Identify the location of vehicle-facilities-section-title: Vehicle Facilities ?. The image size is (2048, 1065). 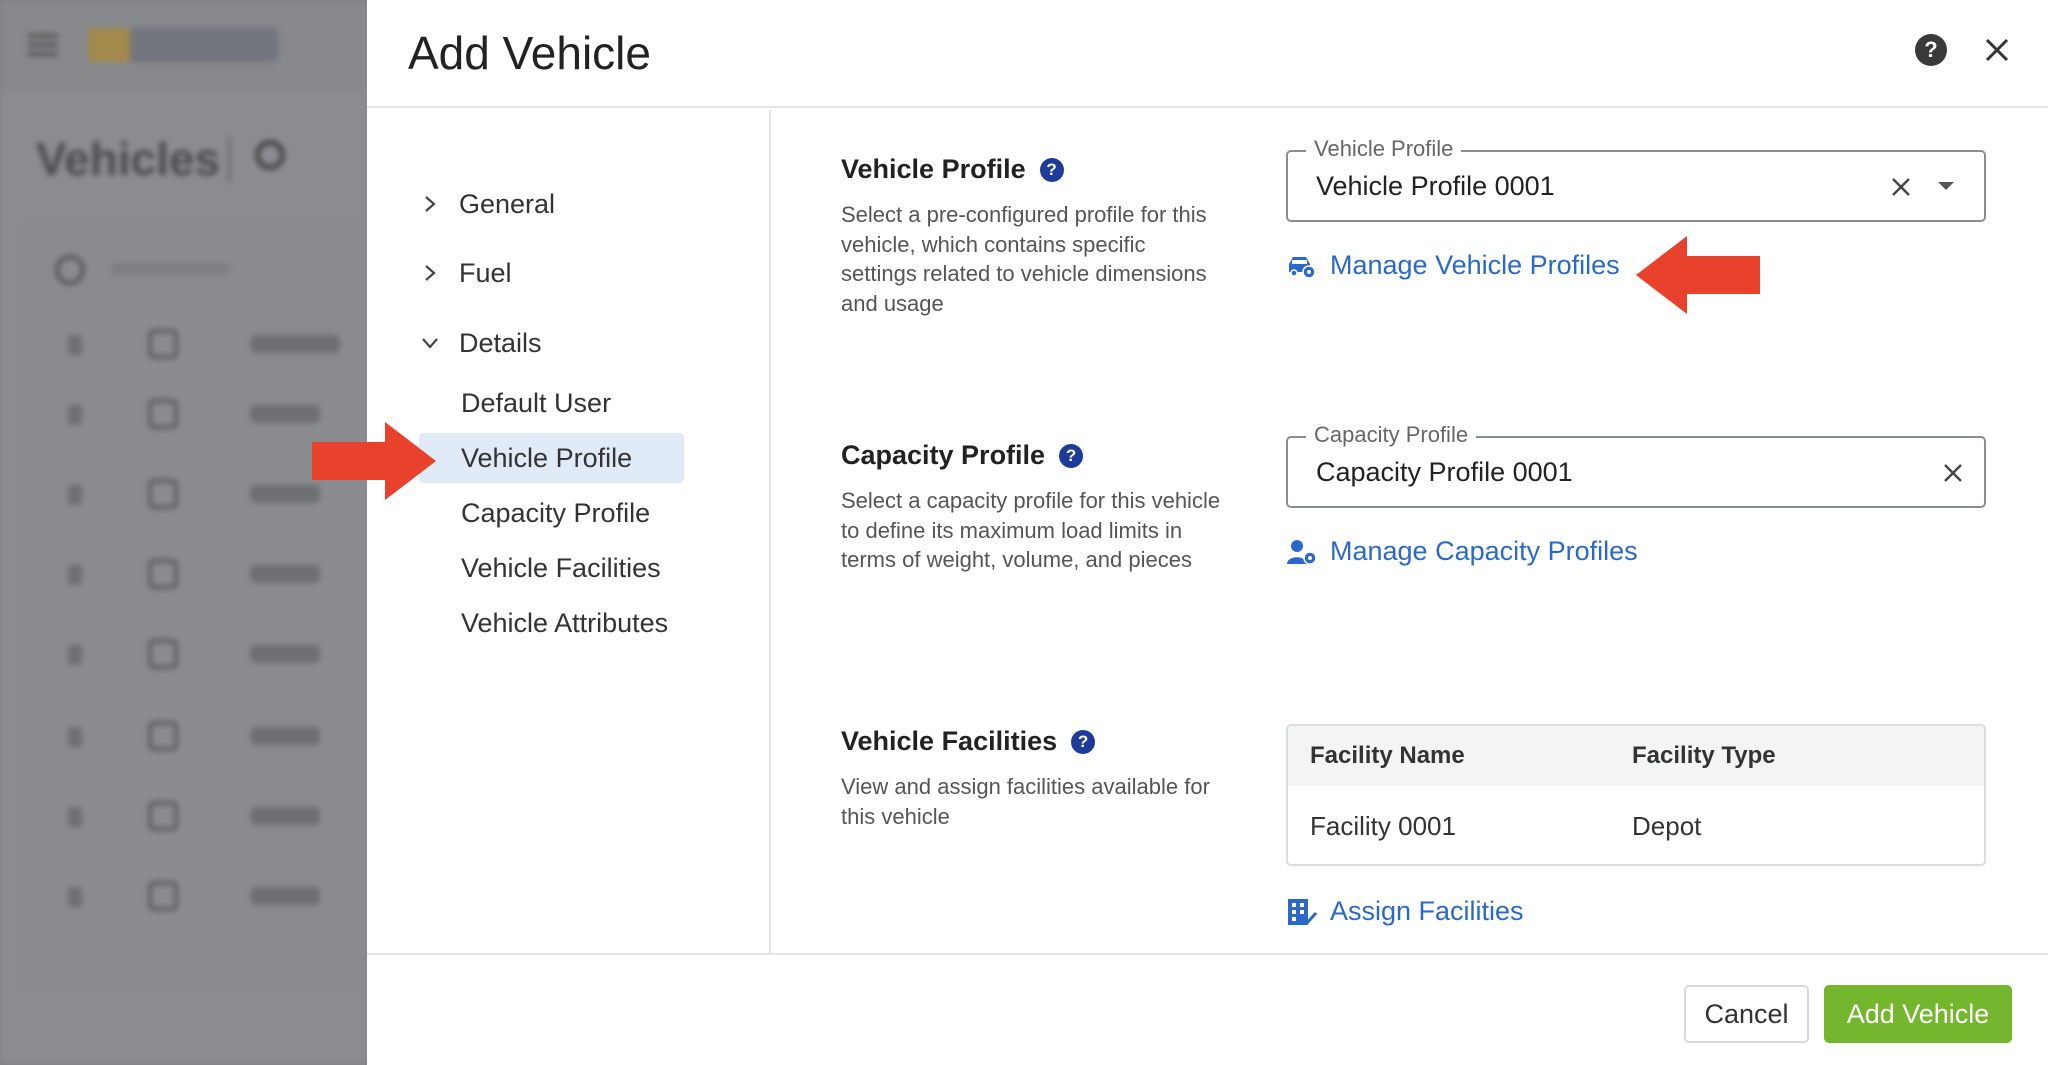
(968, 741).